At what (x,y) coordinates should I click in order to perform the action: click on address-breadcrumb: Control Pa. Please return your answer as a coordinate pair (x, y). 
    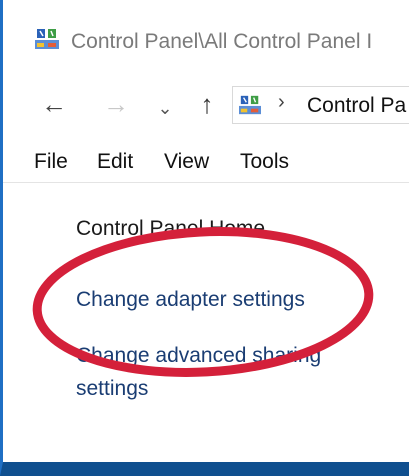
    Looking at the image, I should click on (356, 106).